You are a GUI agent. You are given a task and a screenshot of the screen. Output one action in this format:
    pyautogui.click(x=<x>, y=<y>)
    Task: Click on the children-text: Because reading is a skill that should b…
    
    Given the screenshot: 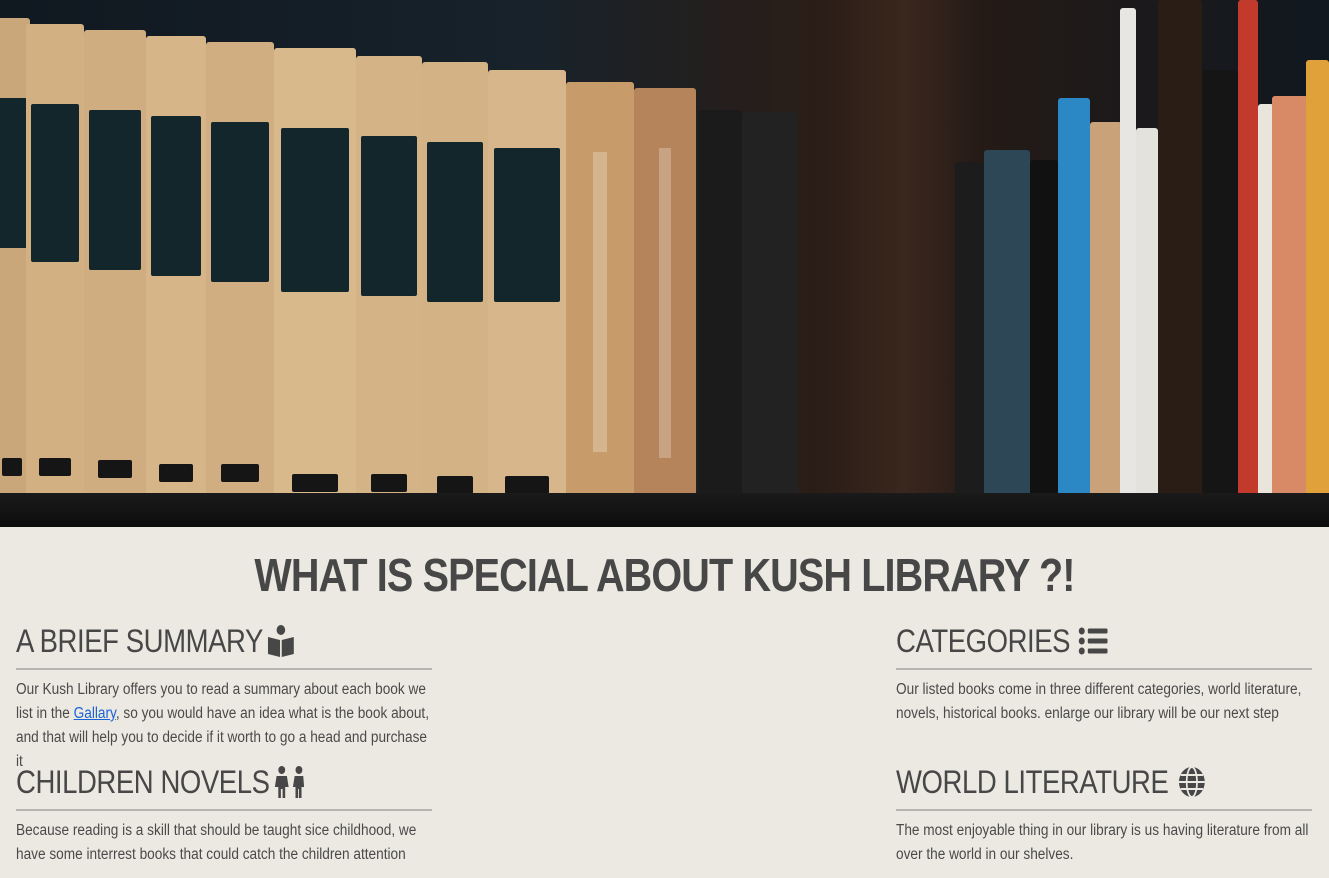 What is the action you would take?
    pyautogui.click(x=216, y=842)
    